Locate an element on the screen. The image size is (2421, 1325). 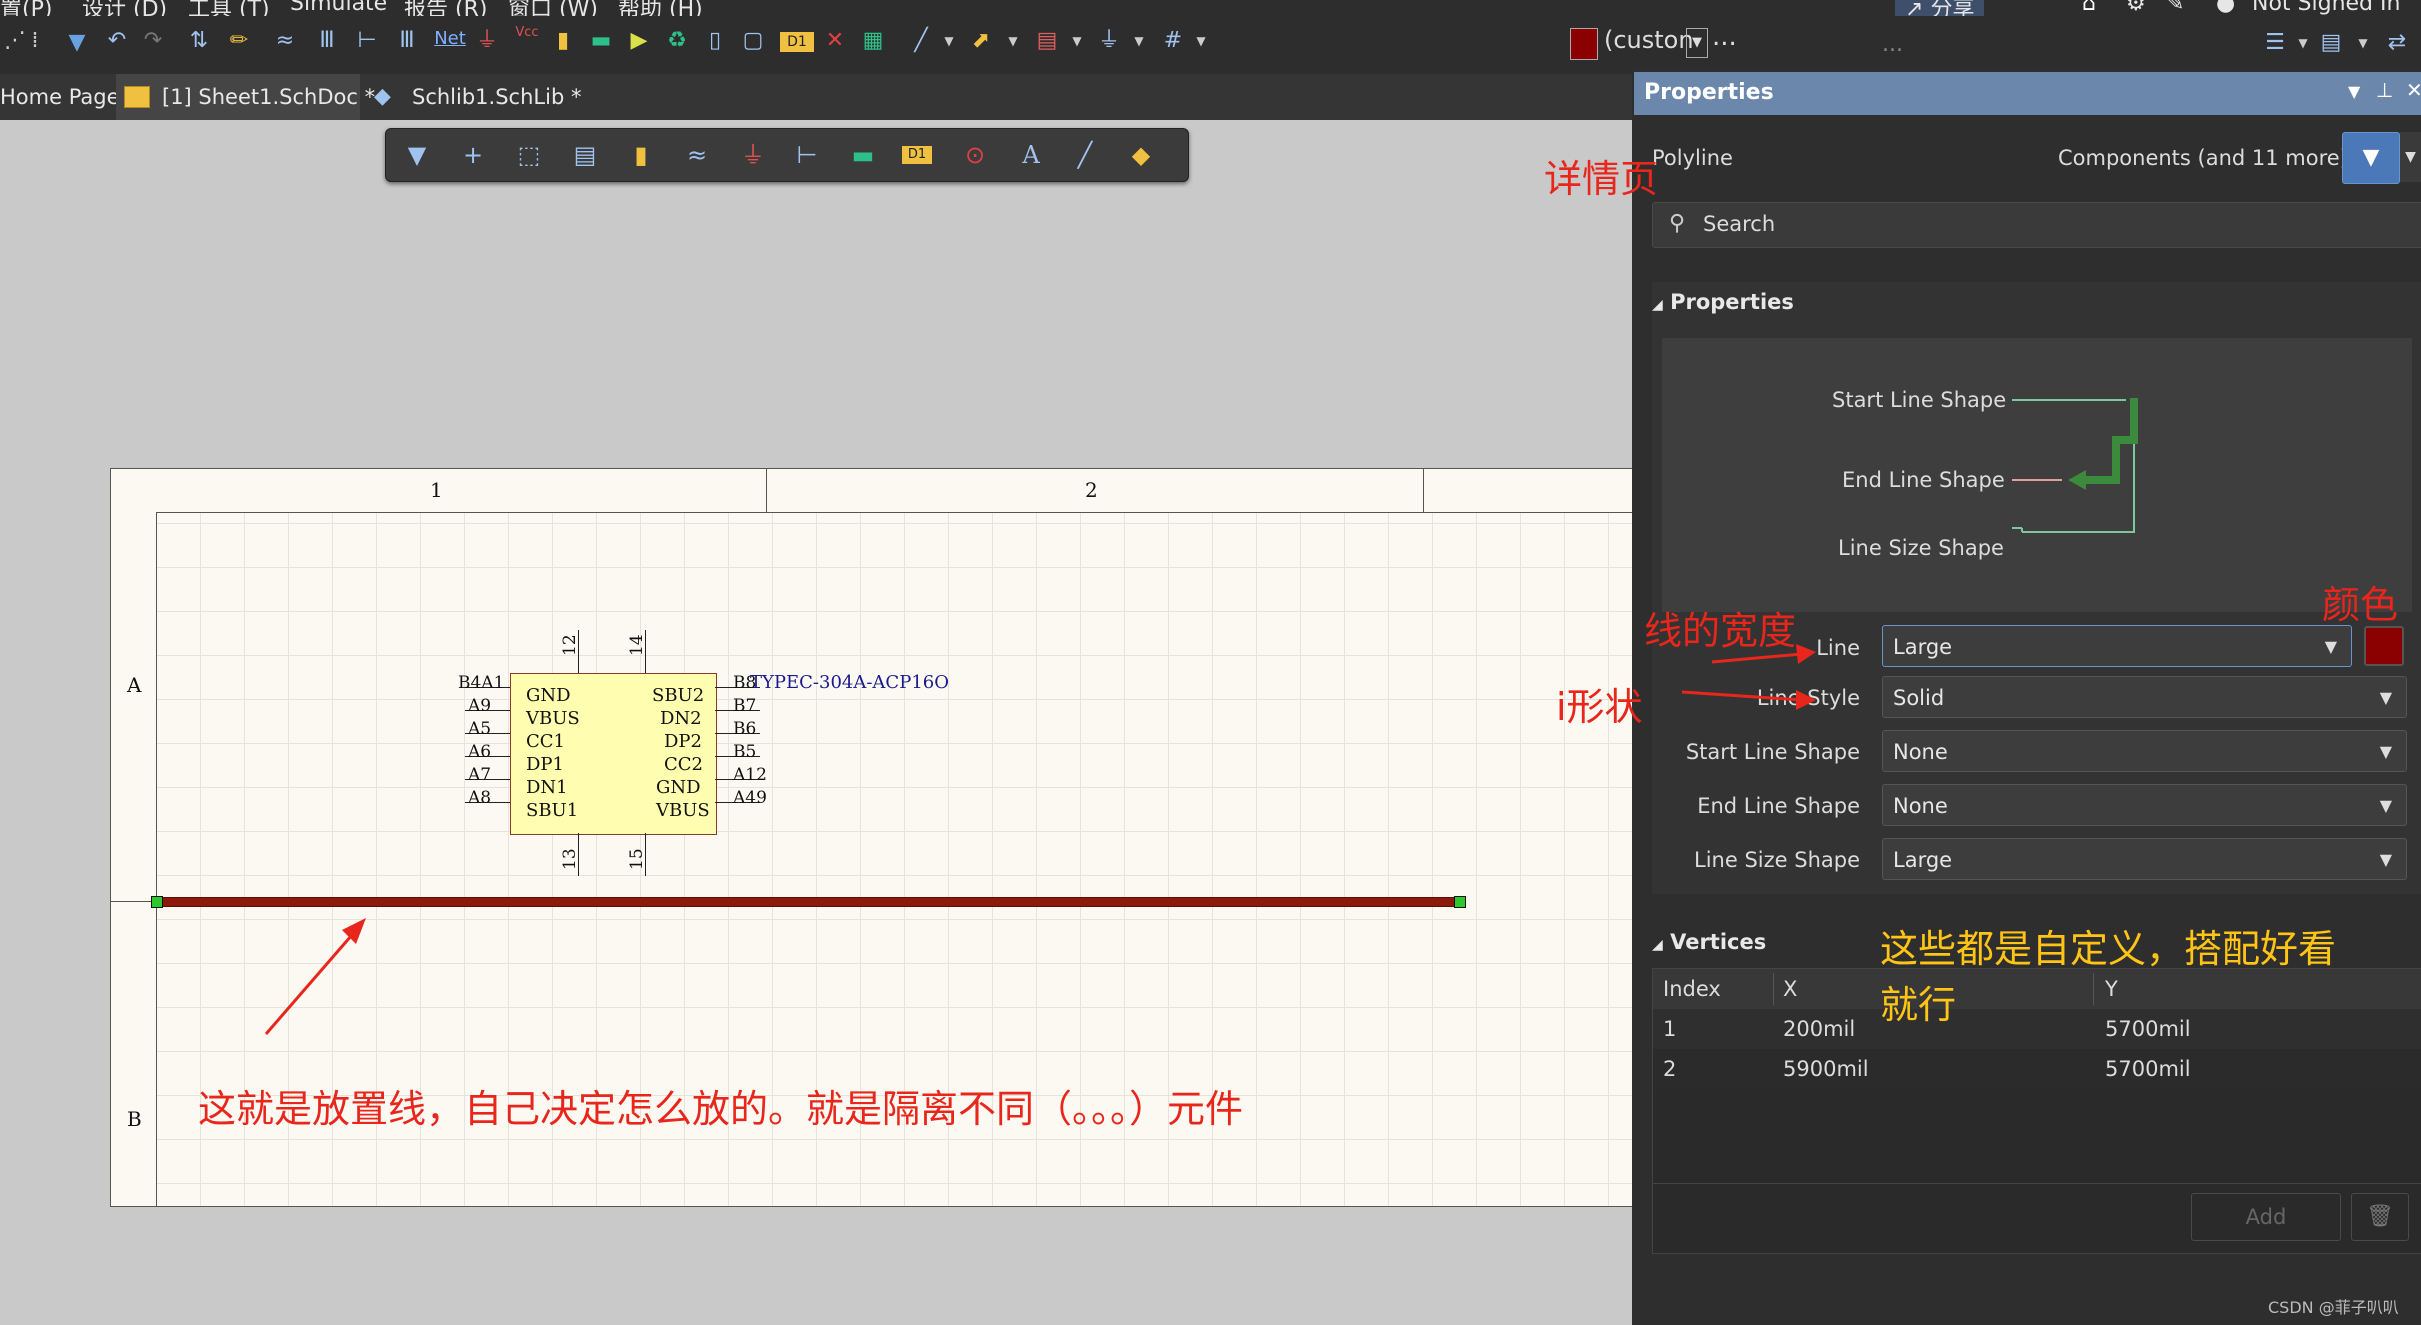
harness-connector-icon: ▯ is located at coordinates (715, 41).